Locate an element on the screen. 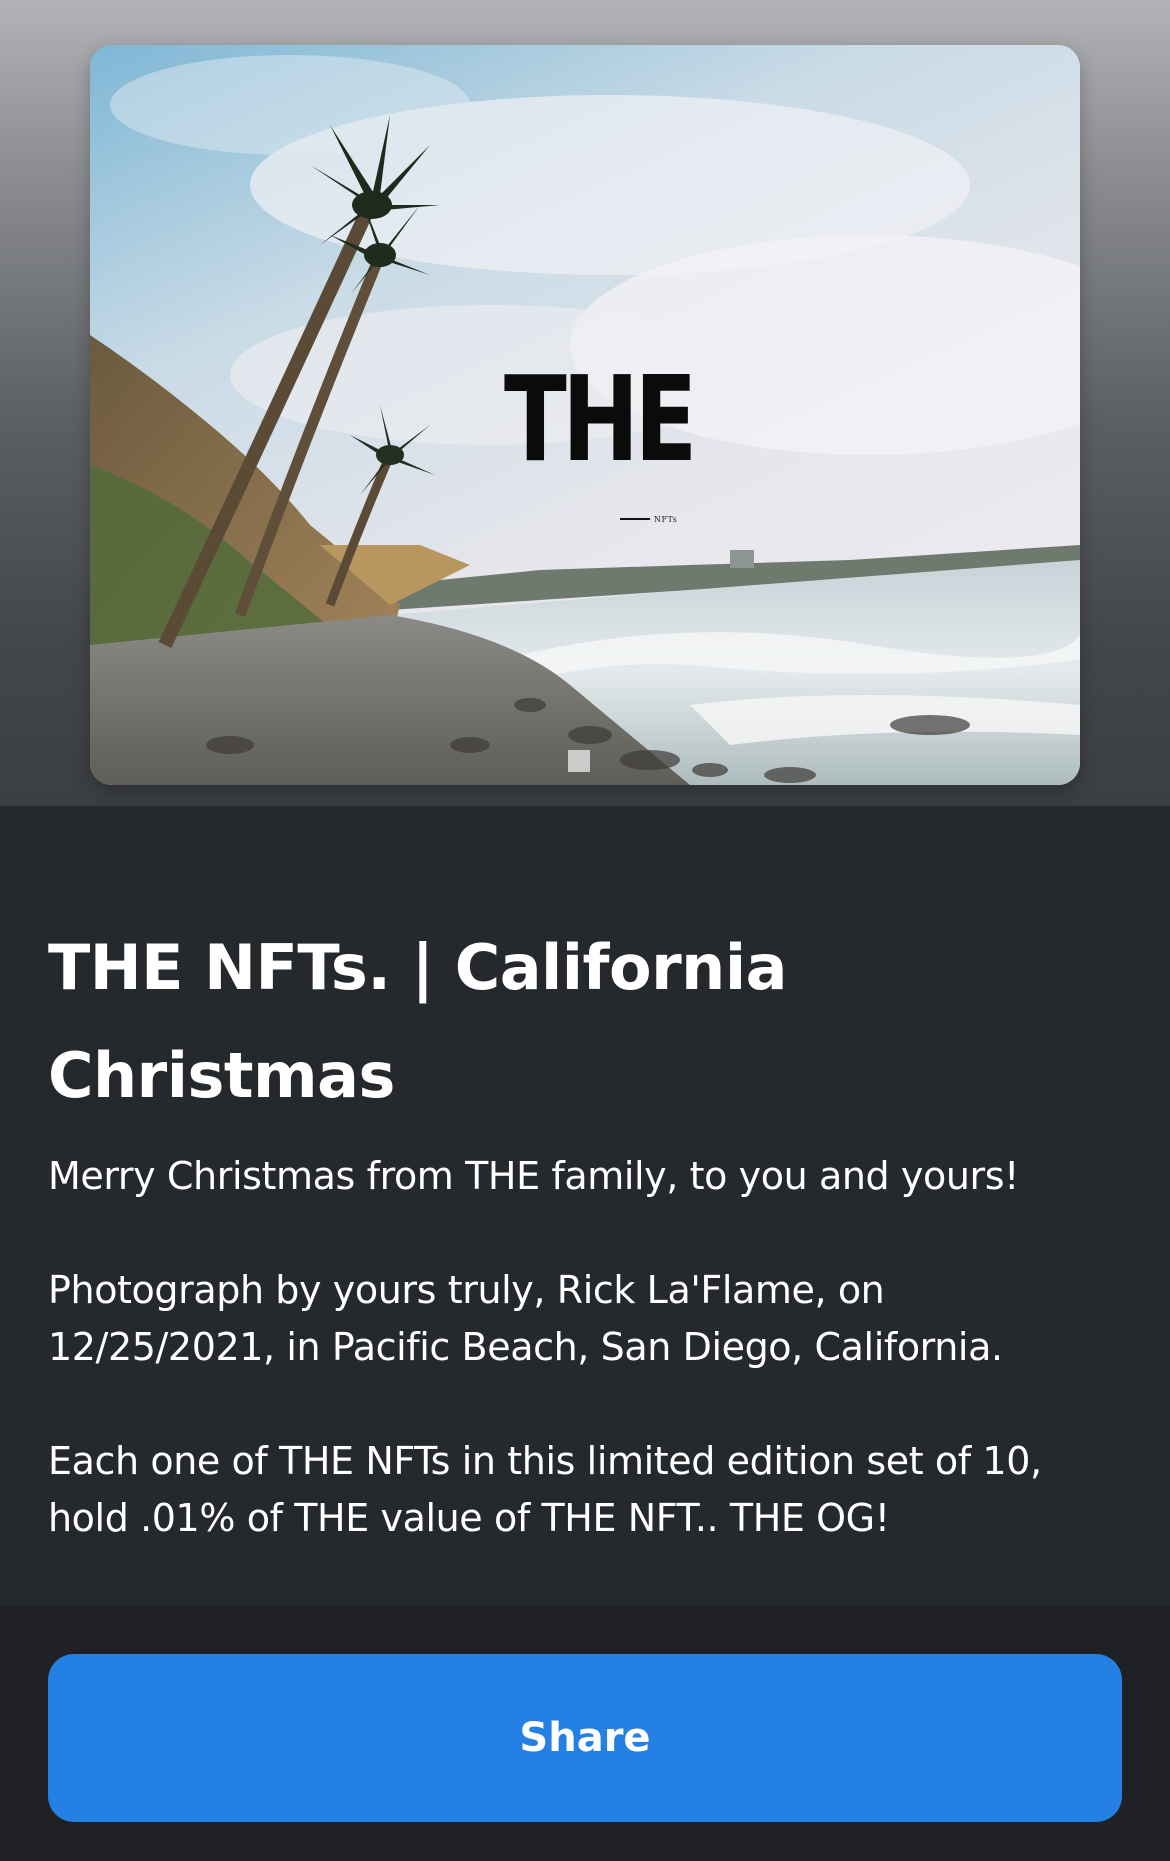 The height and width of the screenshot is (1861, 1170). the-logo: THE NFTs is located at coordinates (604, 437).